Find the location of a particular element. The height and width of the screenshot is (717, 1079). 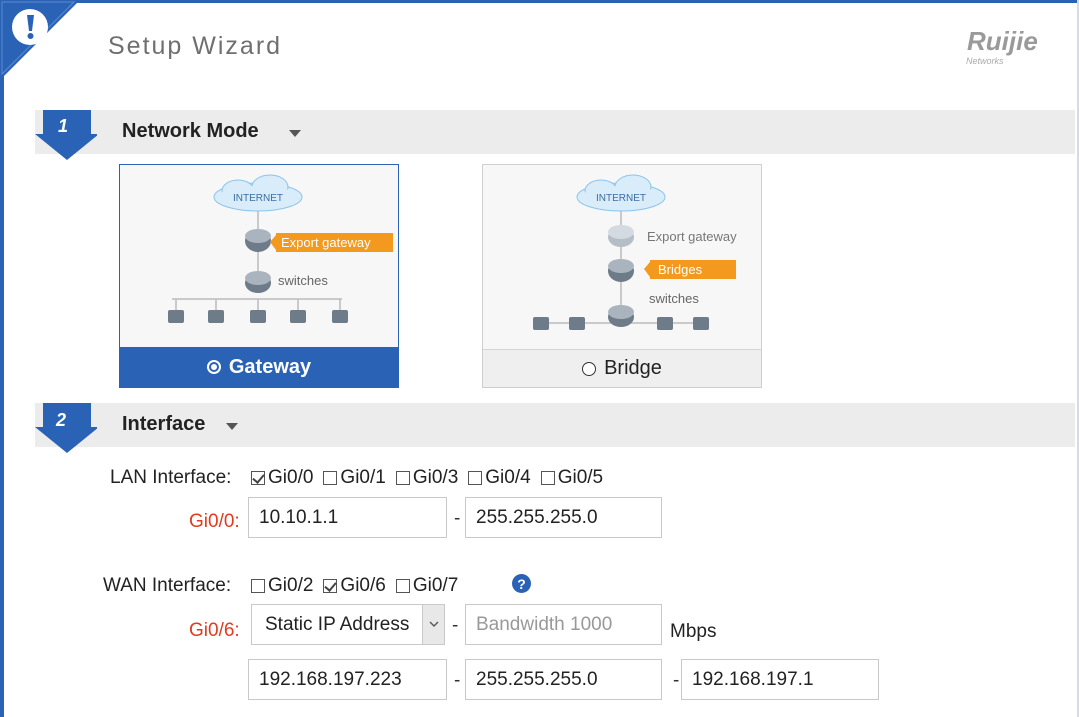

app-title: Setup Wizard is located at coordinates (195, 46).